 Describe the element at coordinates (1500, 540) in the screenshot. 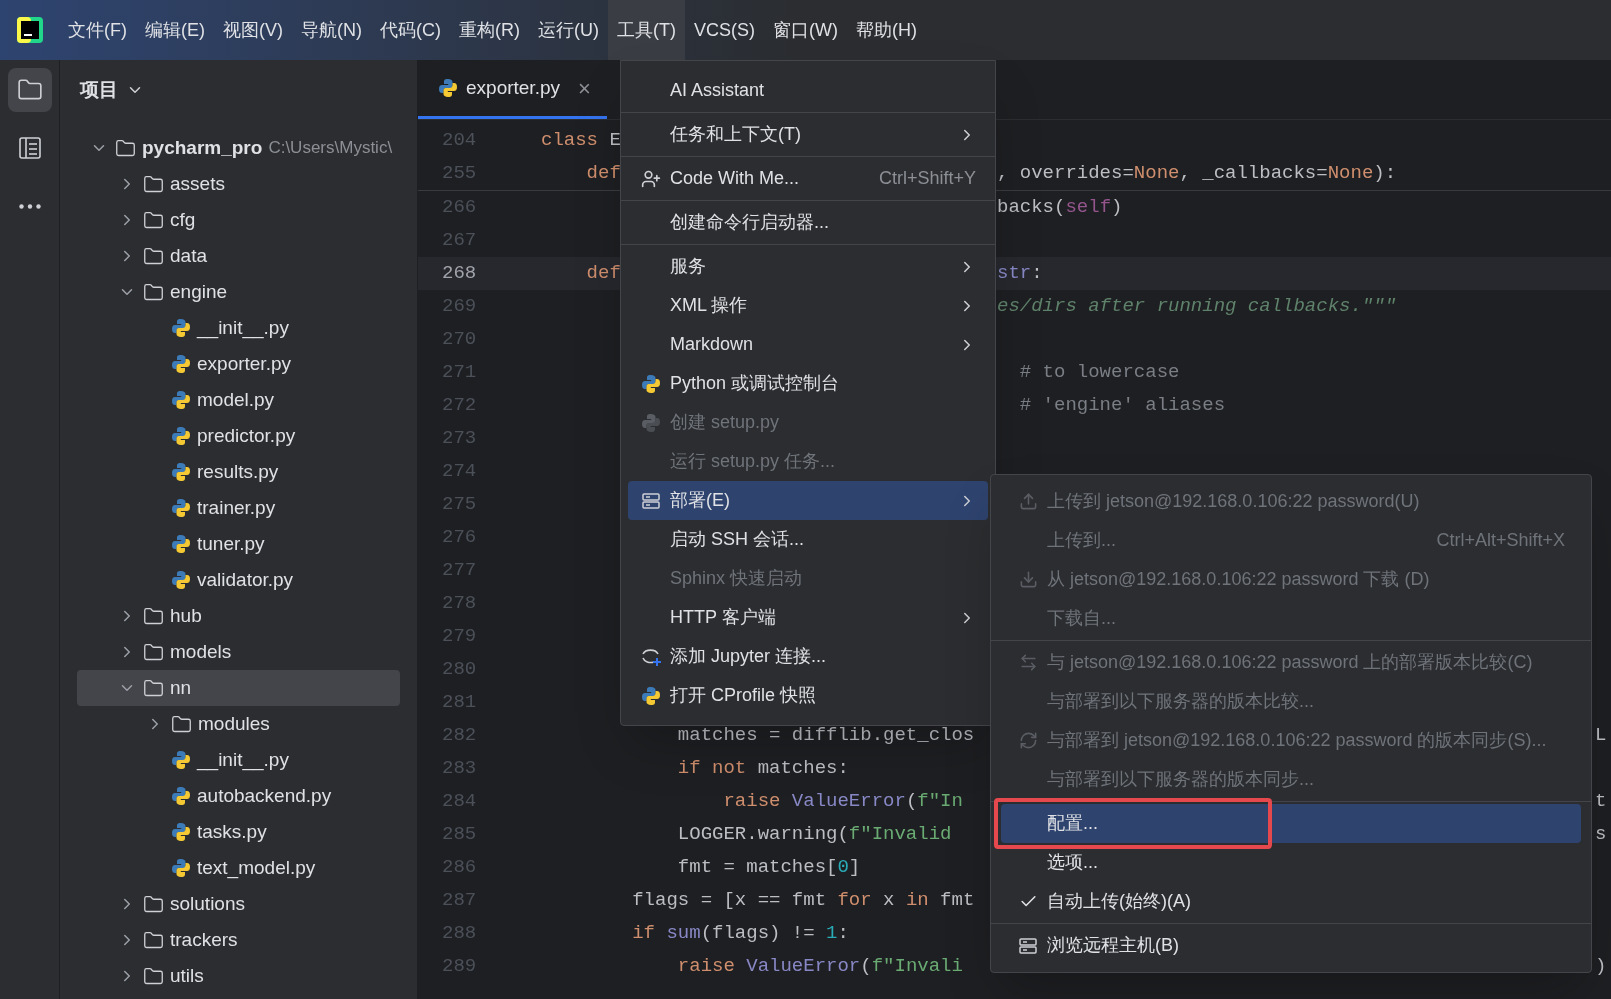

I see `shortcut-label: Ctrl+Alt+Shift+X` at that location.